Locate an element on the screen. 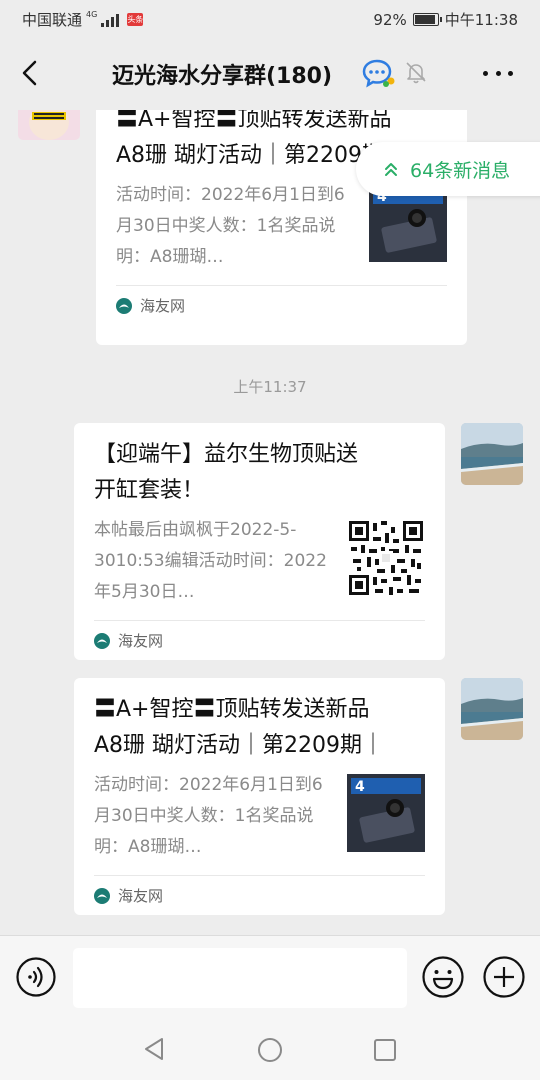 Image resolution: width=540 pixels, height=1080 pixels. battery-icon is located at coordinates (427, 19).